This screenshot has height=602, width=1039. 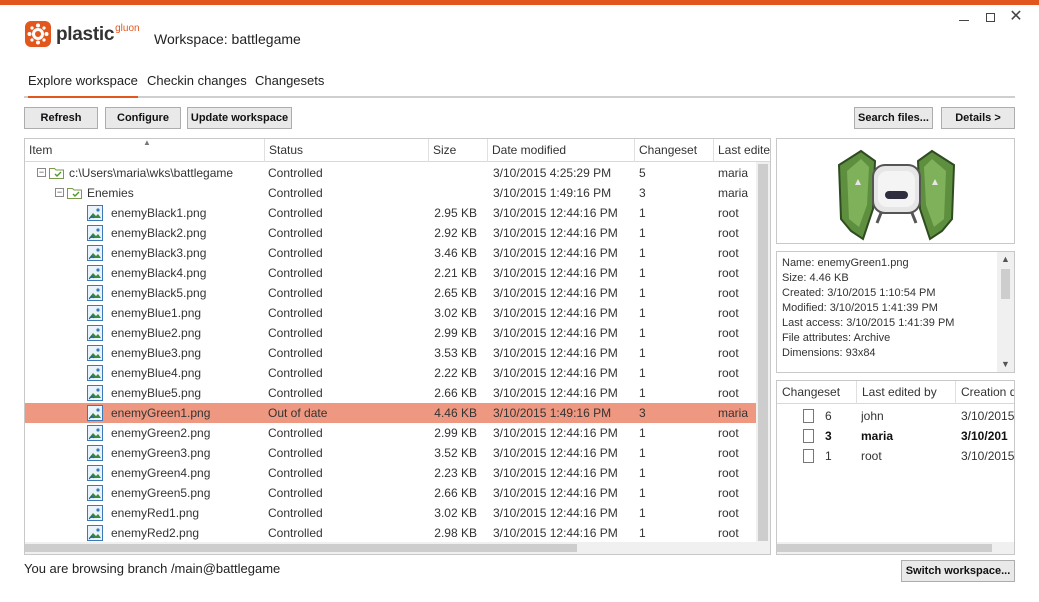 I want to click on item-cell: enemyRed2.png, so click(x=145, y=533).